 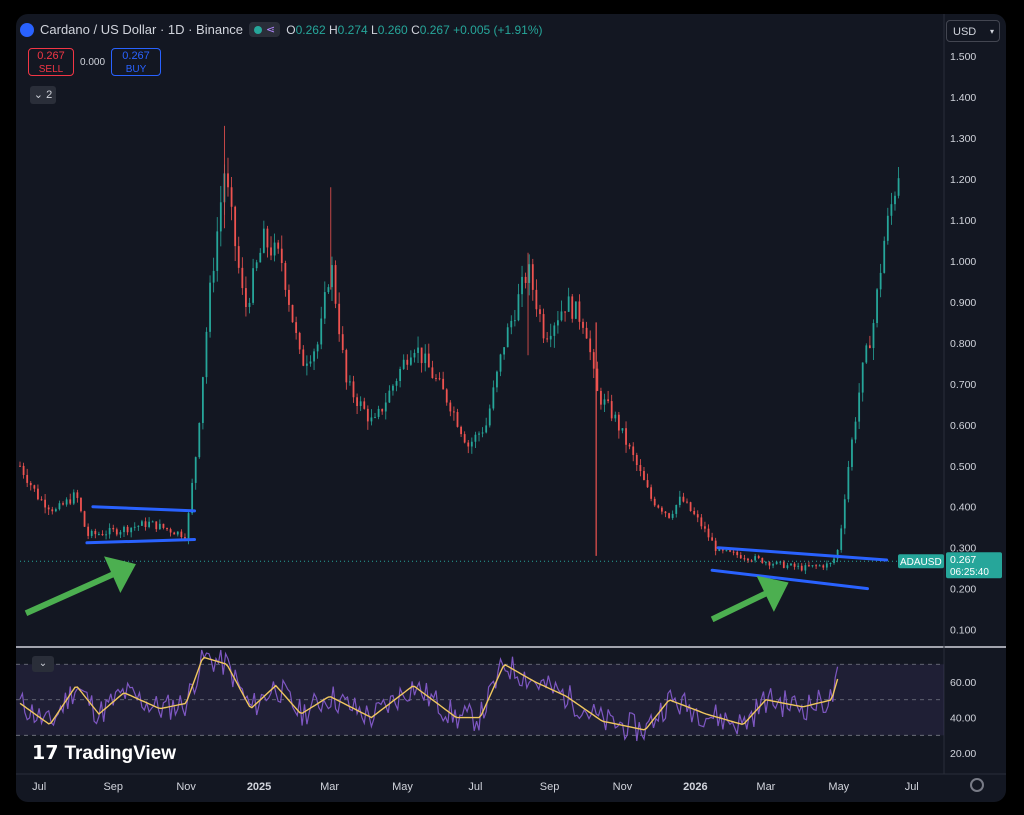 I want to click on indicators-toggle: ⌄ 2, so click(x=43, y=95).